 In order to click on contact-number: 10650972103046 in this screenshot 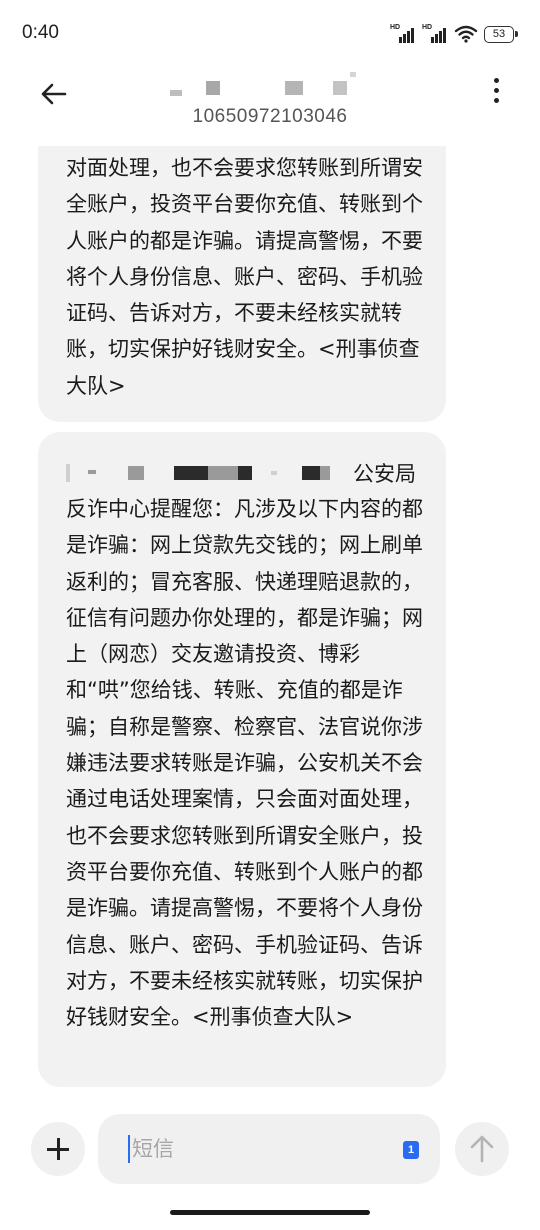, I will do `click(270, 116)`.